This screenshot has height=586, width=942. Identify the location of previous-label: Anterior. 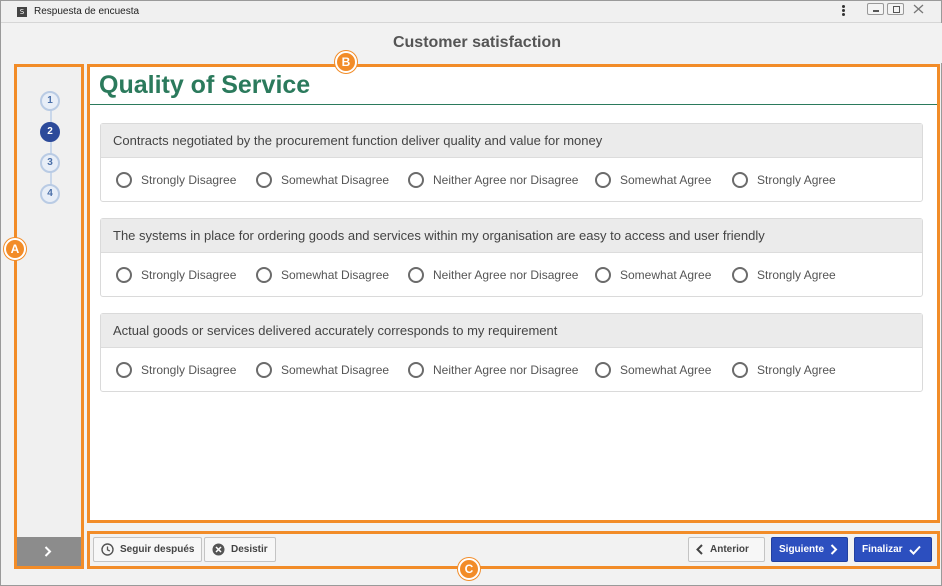
(729, 549).